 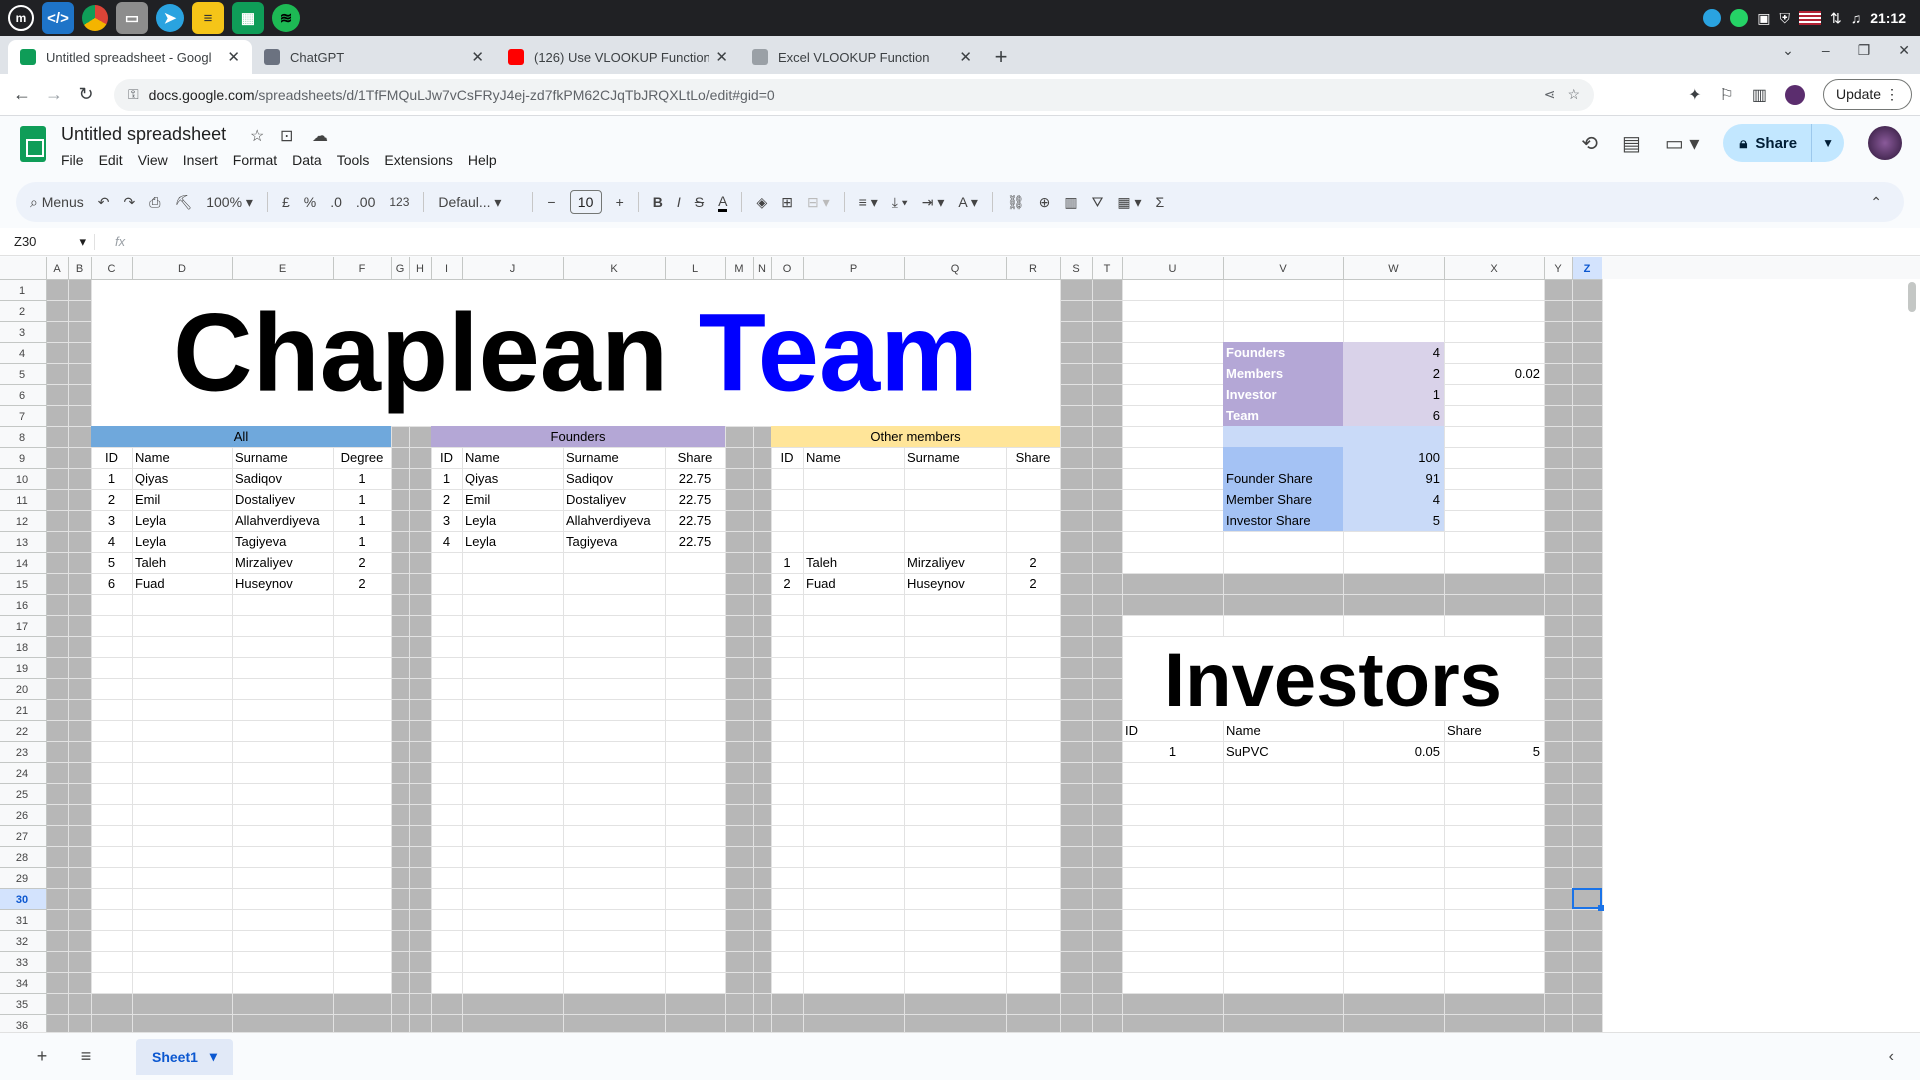 What do you see at coordinates (1070, 202) in the screenshot?
I see `insert-chart-icon: ▥` at bounding box center [1070, 202].